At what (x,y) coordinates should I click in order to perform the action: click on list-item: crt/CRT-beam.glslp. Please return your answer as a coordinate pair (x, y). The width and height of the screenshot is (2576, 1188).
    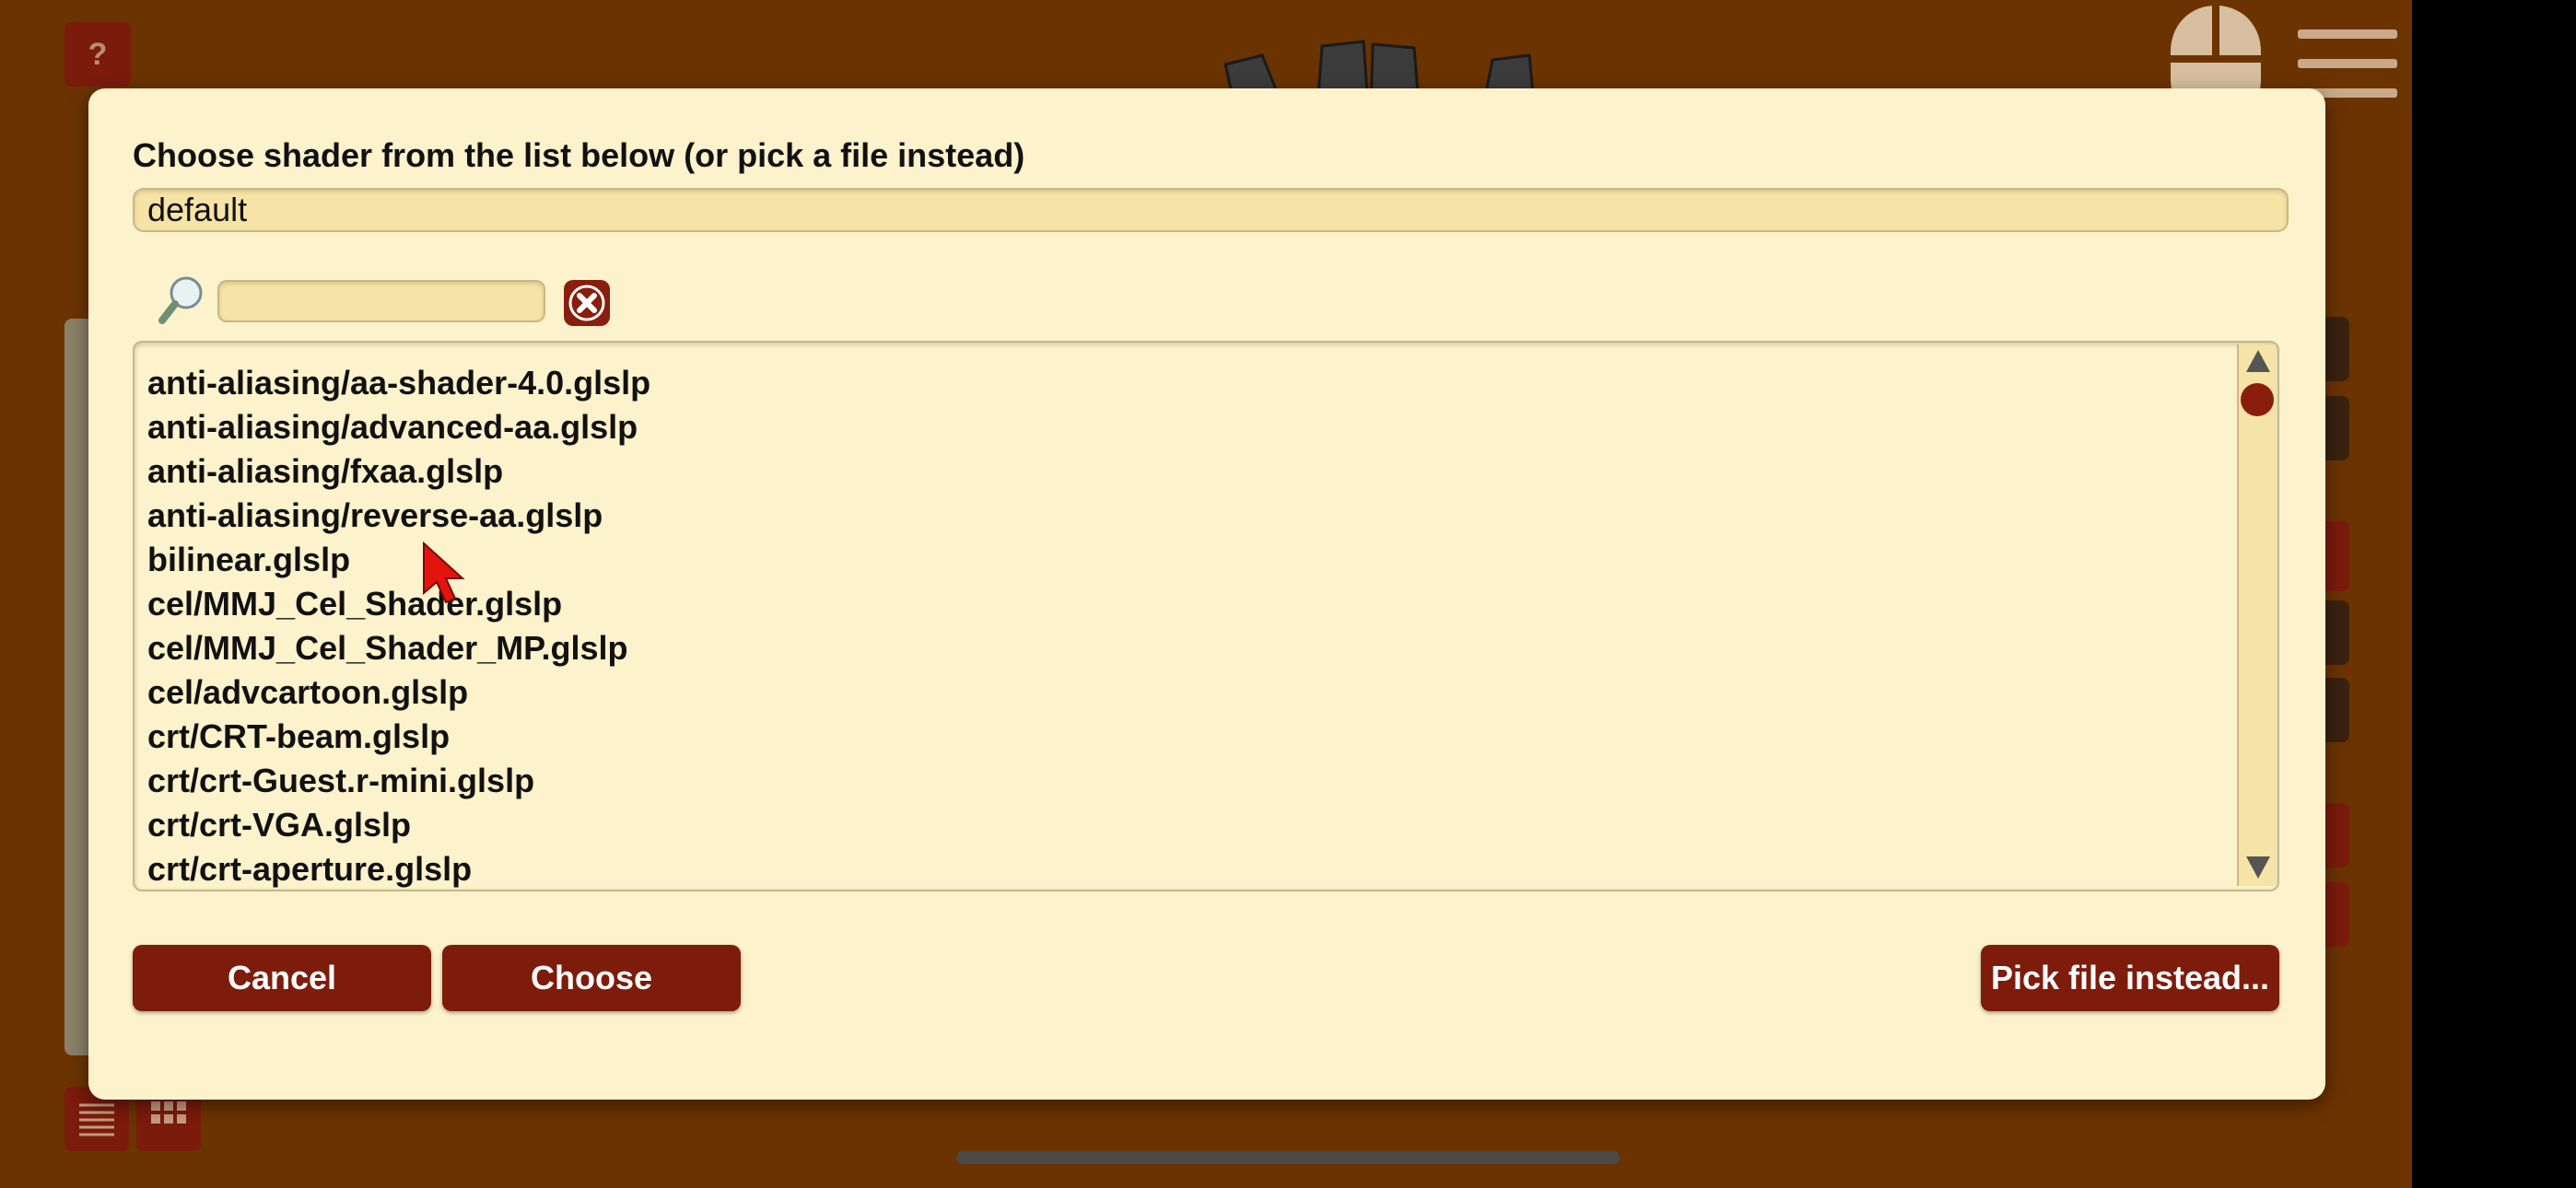
    Looking at the image, I should click on (398, 737).